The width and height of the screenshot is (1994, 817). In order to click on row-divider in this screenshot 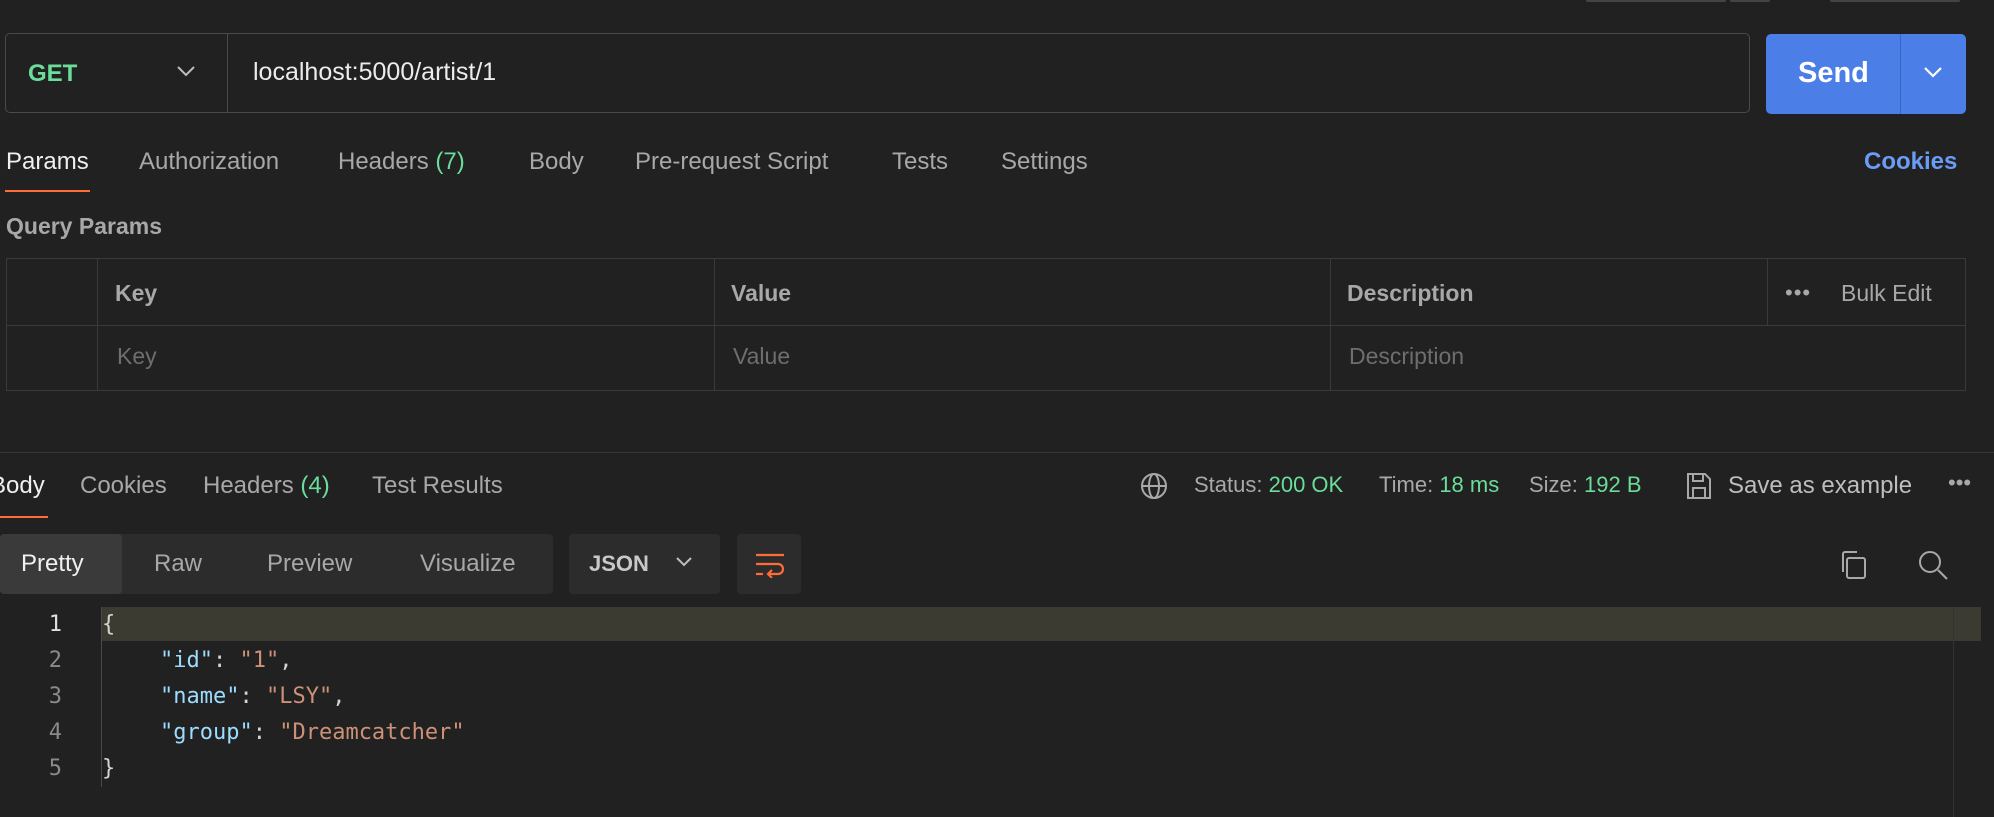, I will do `click(986, 325)`.